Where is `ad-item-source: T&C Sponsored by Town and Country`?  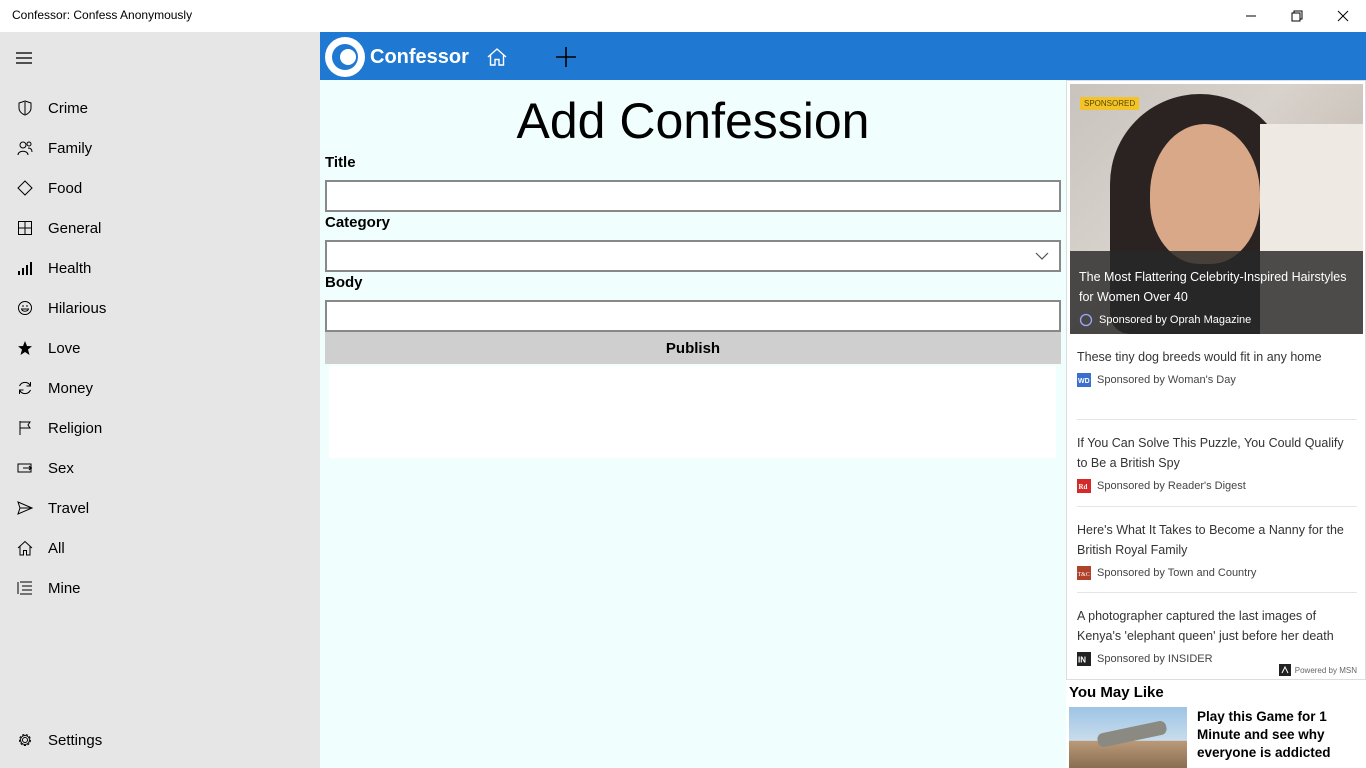 ad-item-source: T&C Sponsored by Town and Country is located at coordinates (1217, 573).